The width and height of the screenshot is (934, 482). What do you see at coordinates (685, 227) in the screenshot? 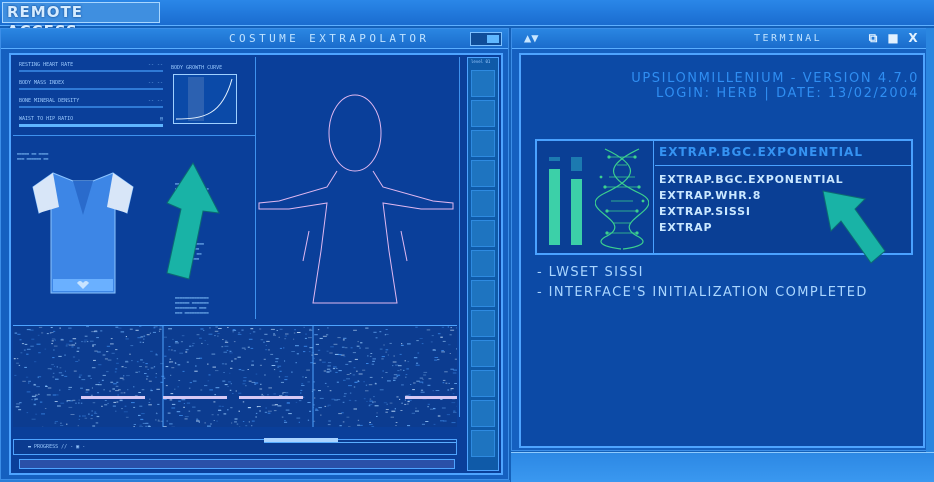
I see `extrap-item: EXTRAP` at bounding box center [685, 227].